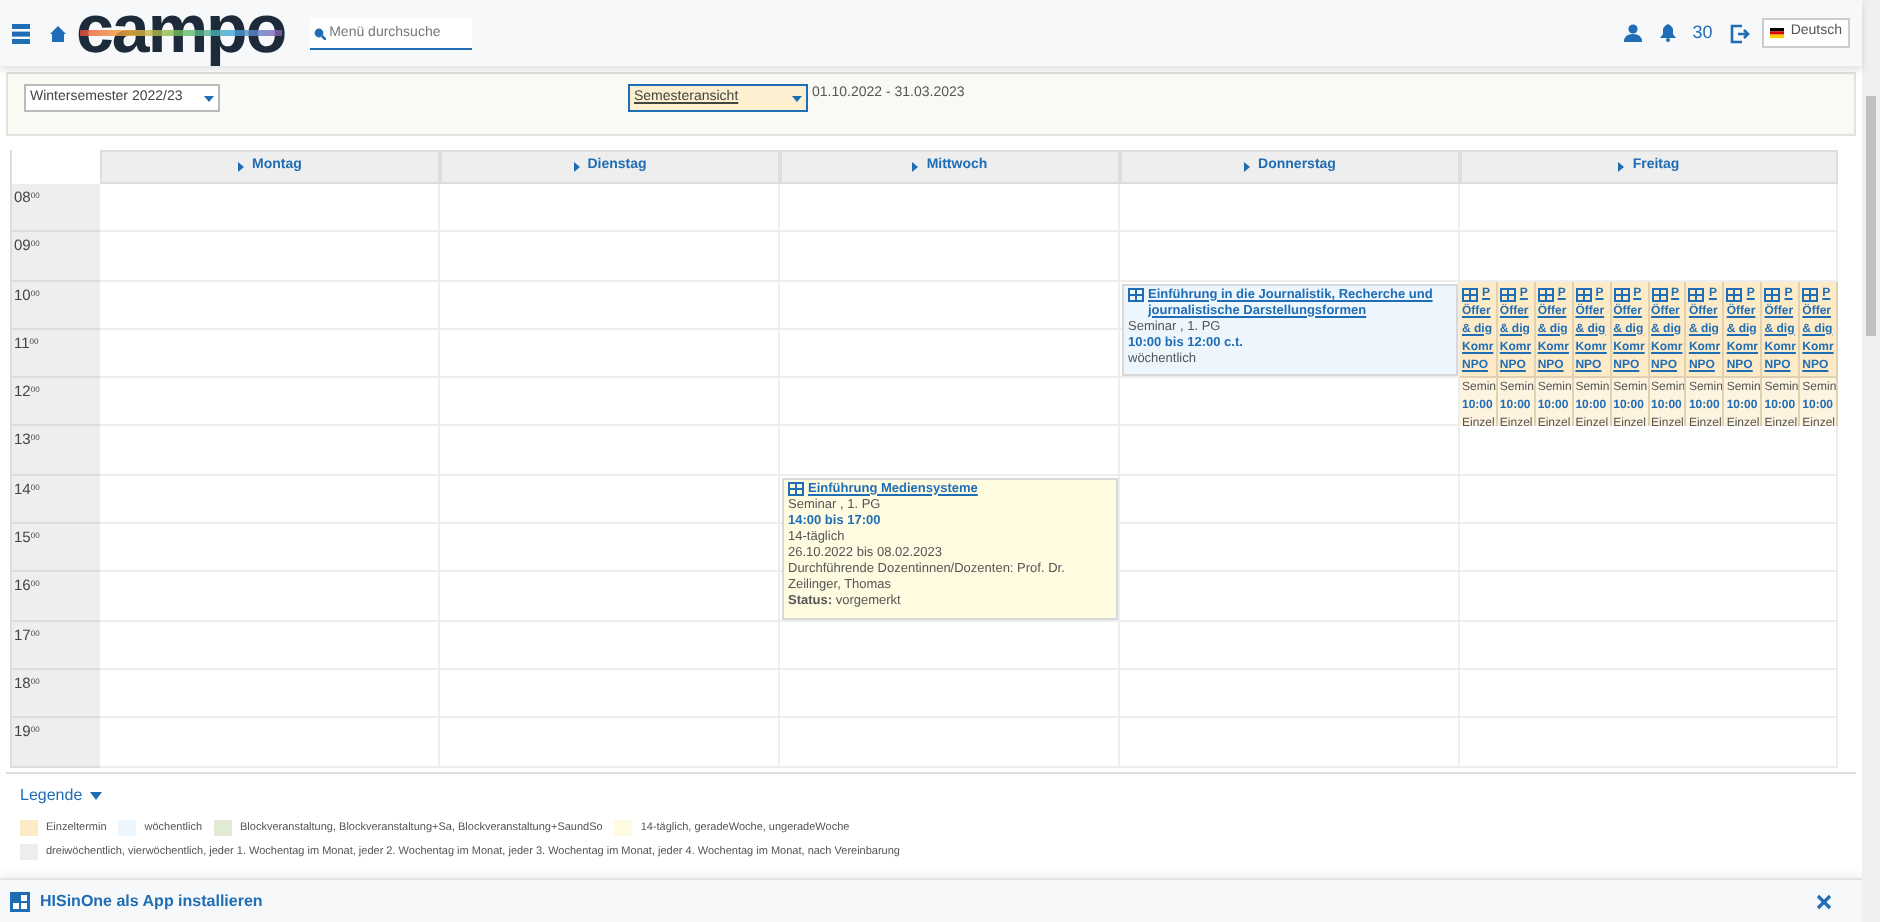 This screenshot has height=922, width=1880. I want to click on legend-toggle: Legende, so click(61, 795).